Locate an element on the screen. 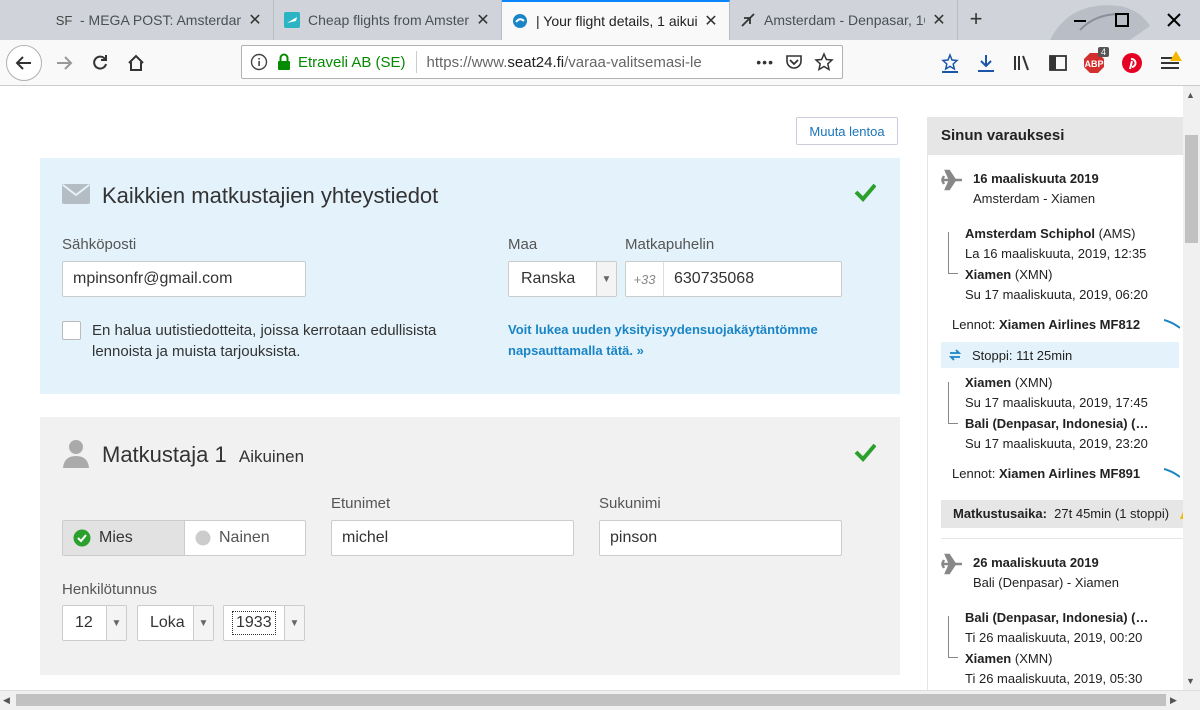 The height and width of the screenshot is (710, 1200). bookmarks-star-button is located at coordinates (950, 63).